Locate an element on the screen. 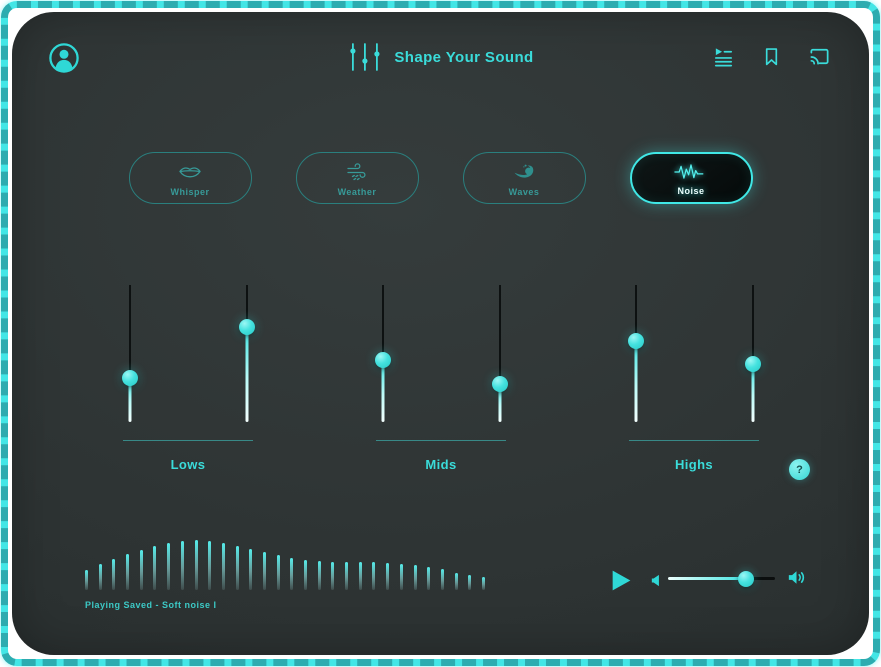  eq-group-mids: Mids is located at coordinates (441, 378).